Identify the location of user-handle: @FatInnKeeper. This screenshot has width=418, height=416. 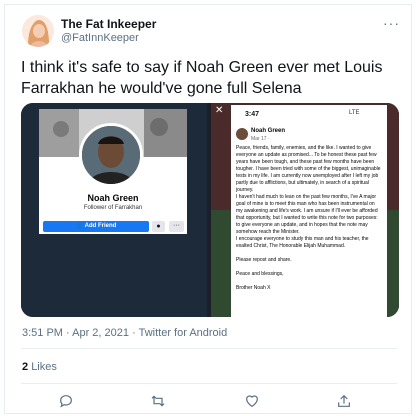
(100, 38).